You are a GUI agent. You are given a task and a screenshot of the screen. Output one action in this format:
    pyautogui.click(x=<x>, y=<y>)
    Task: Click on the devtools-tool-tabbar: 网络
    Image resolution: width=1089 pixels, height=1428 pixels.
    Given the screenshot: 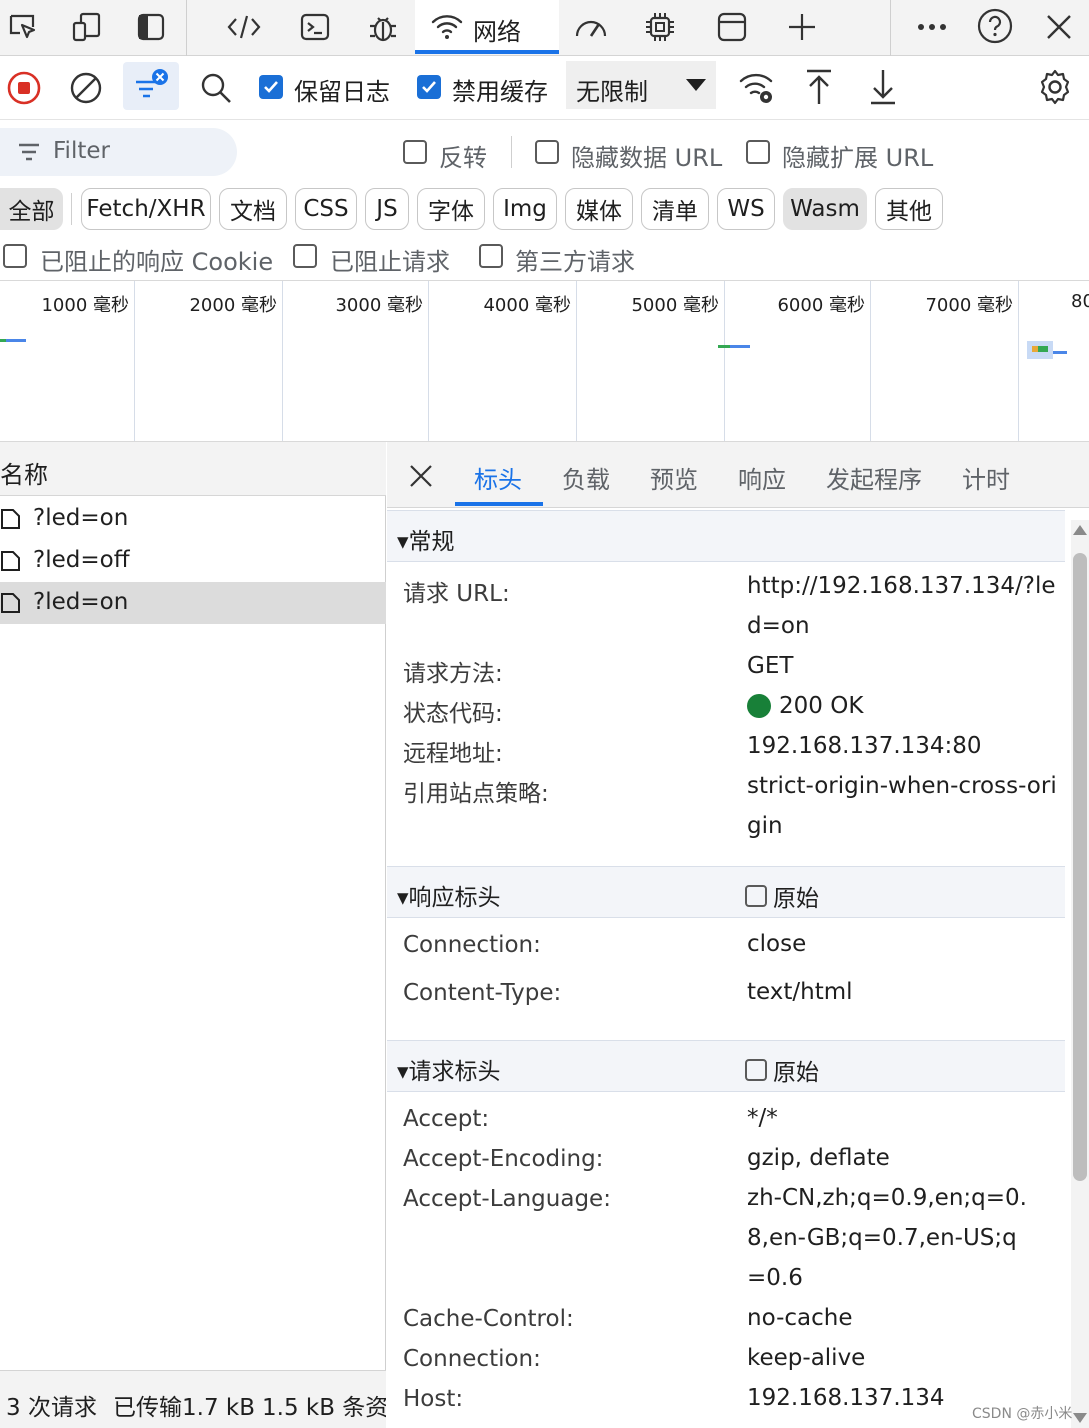 What is the action you would take?
    pyautogui.click(x=544, y=28)
    